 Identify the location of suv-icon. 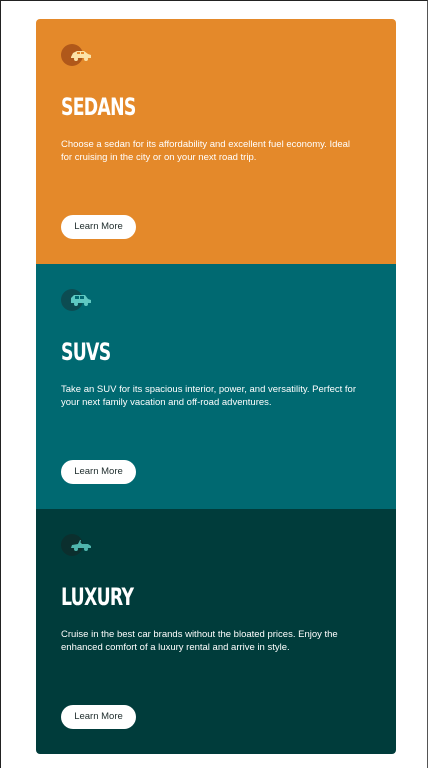
(81, 300).